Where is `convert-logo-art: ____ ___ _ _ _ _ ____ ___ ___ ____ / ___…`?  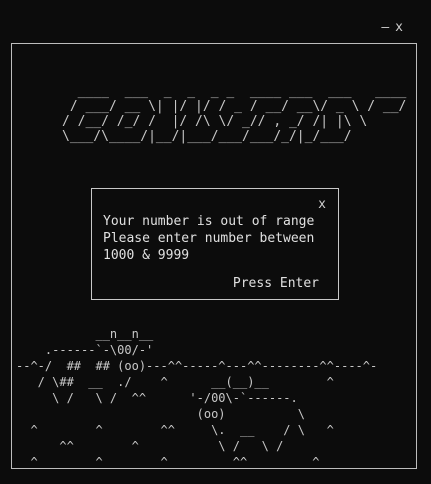
convert-logo-art: ____ ___ _ _ _ _ ____ ___ ___ ____ / ___… is located at coordinates (234, 114).